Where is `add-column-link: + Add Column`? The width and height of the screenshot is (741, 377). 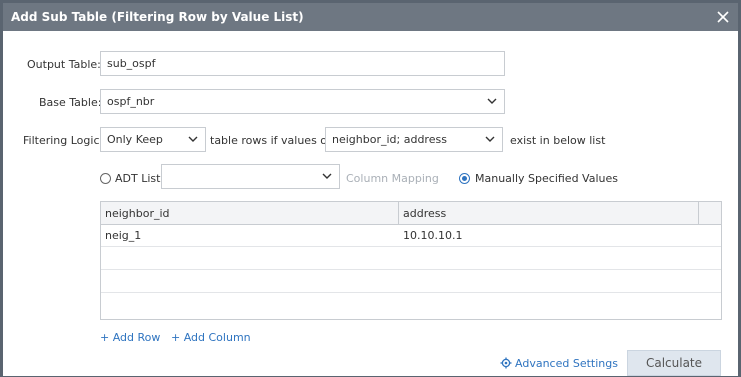 add-column-link: + Add Column is located at coordinates (211, 337).